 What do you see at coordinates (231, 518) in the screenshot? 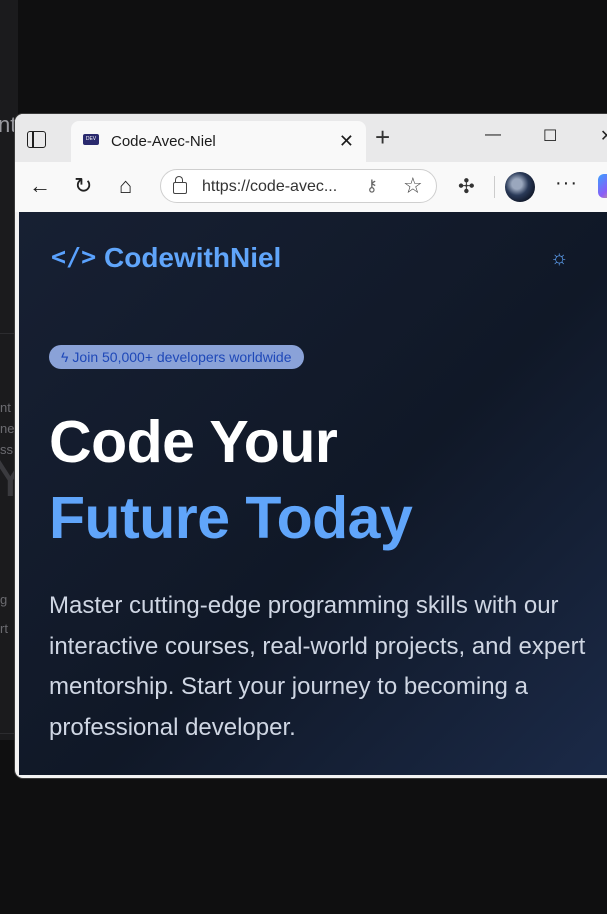
I see `headline-line-2: Future Today` at bounding box center [231, 518].